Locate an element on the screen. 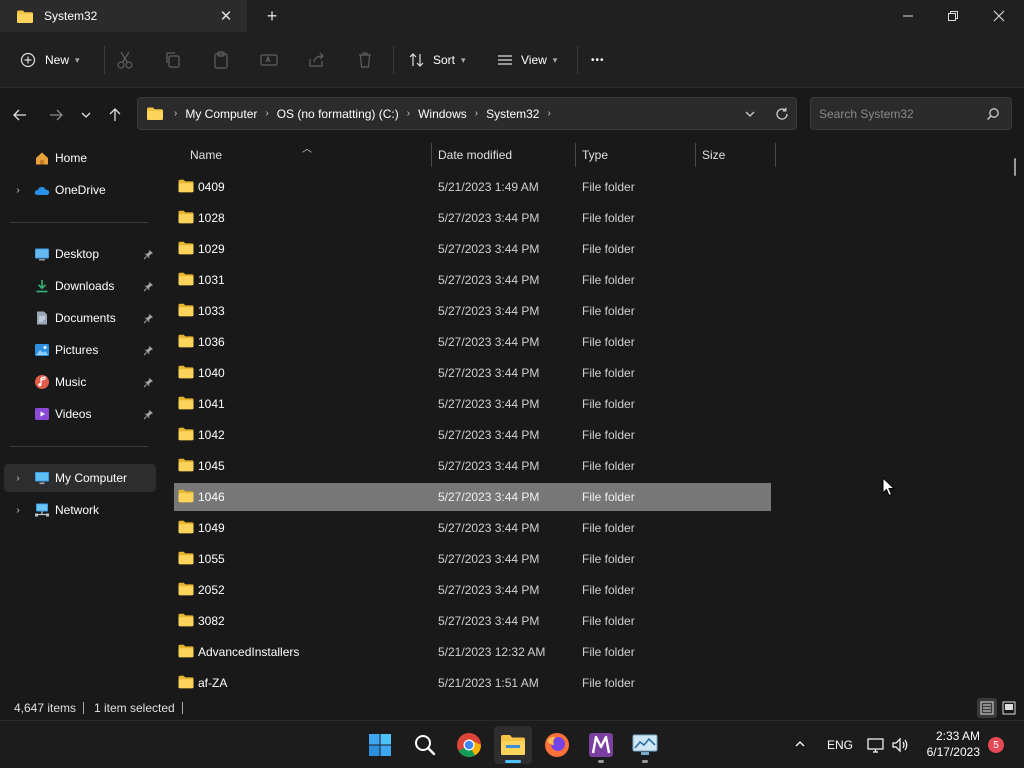  column-header-type: Type is located at coordinates (595, 155).